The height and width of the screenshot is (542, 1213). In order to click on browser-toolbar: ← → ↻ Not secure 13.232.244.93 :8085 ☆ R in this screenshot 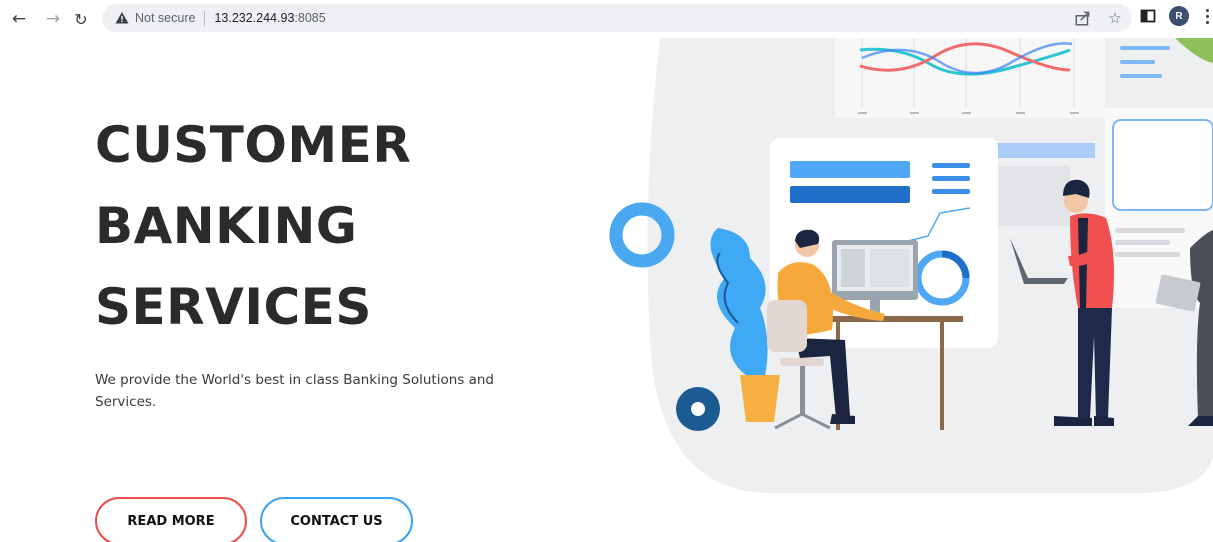, I will do `click(606, 19)`.